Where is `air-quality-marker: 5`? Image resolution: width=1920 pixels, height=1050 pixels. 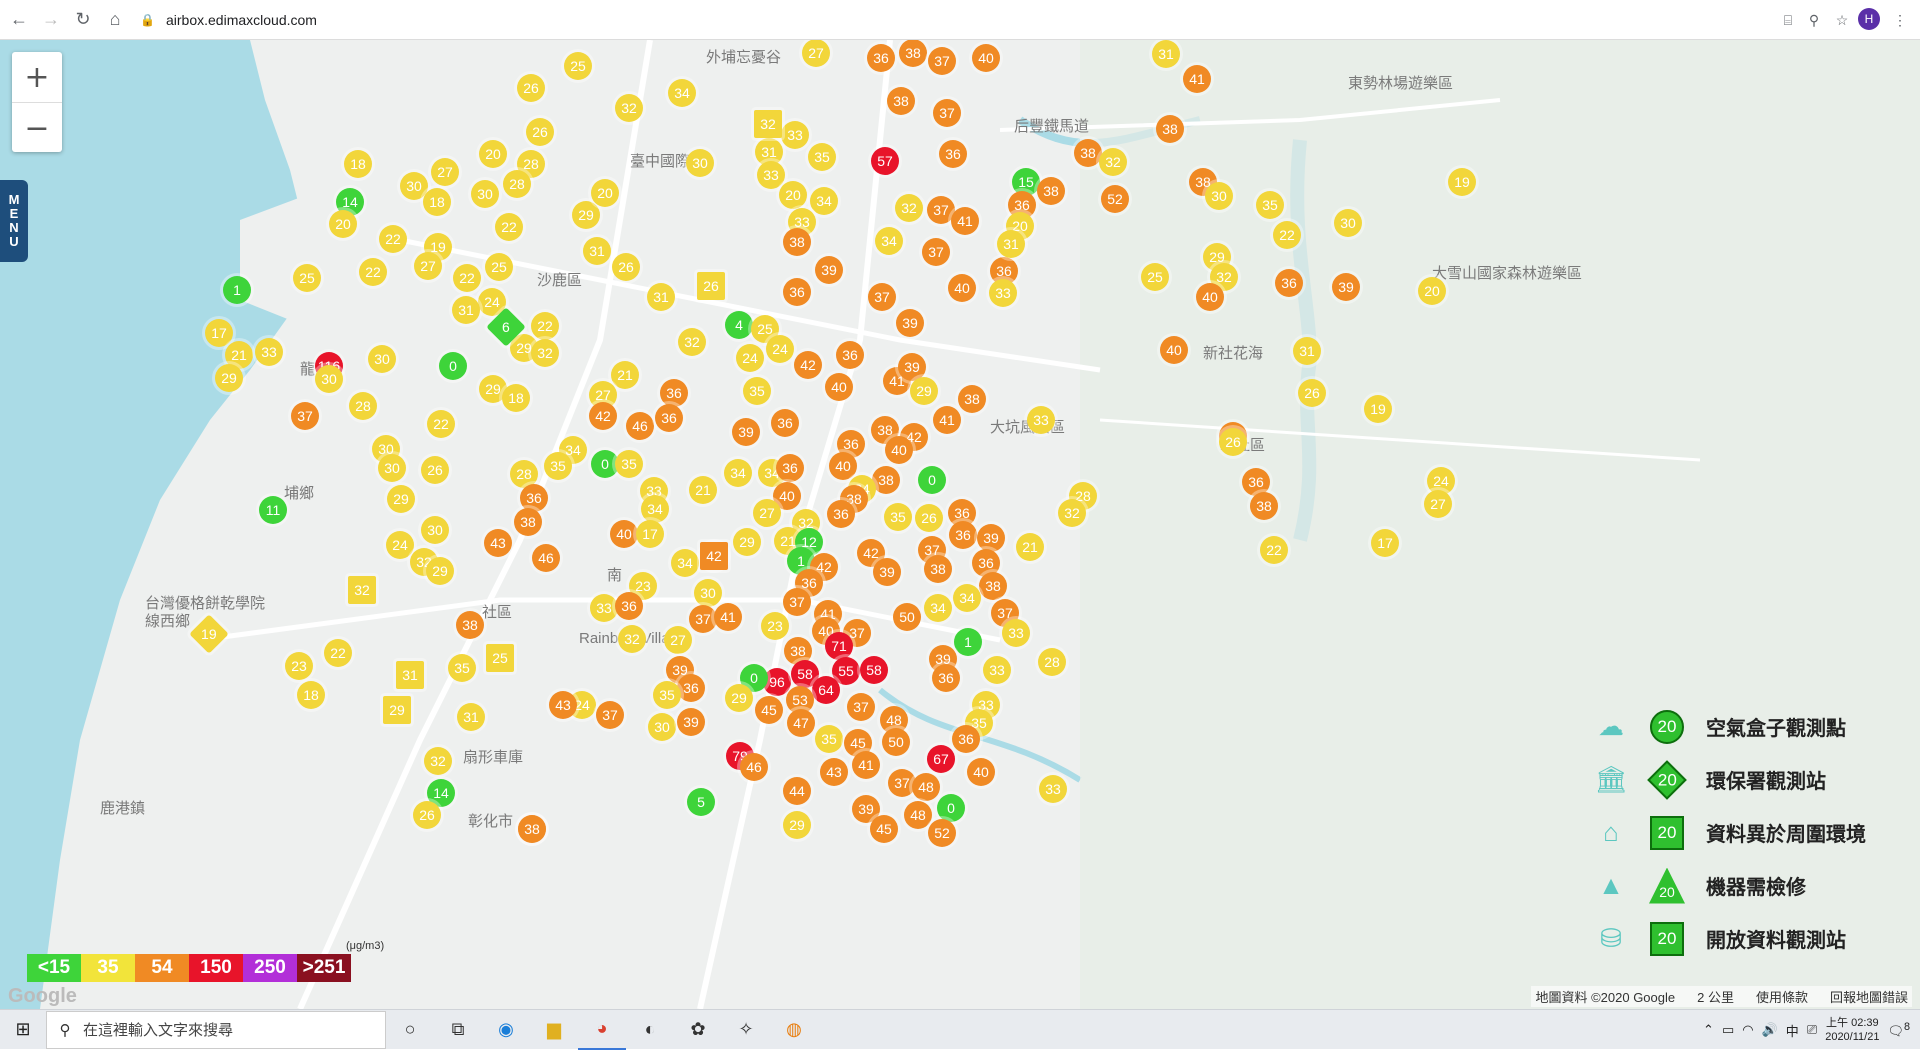
air-quality-marker: 5 is located at coordinates (701, 802).